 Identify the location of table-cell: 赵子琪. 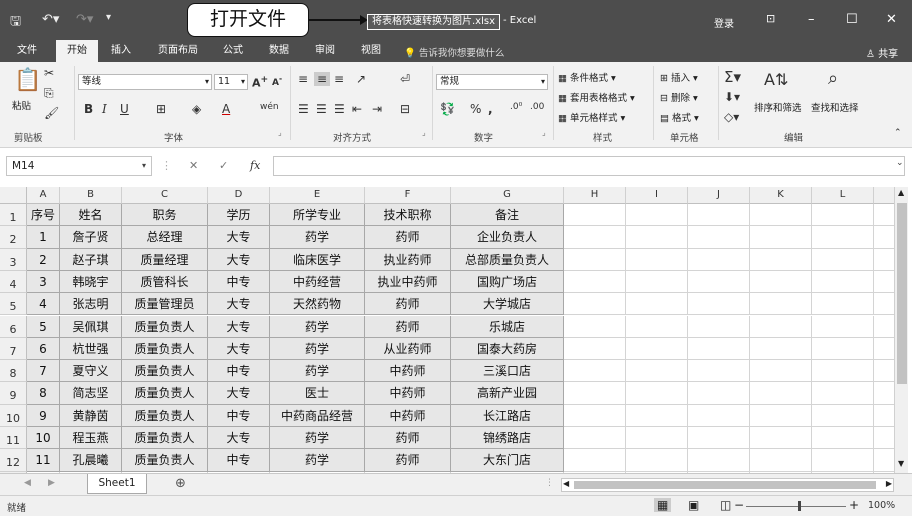
(91, 259).